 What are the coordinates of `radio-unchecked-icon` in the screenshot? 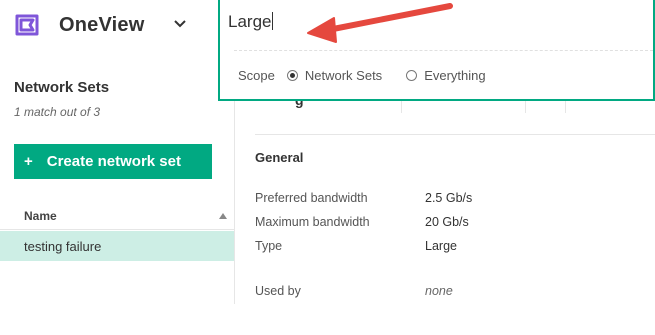 It's located at (412, 75).